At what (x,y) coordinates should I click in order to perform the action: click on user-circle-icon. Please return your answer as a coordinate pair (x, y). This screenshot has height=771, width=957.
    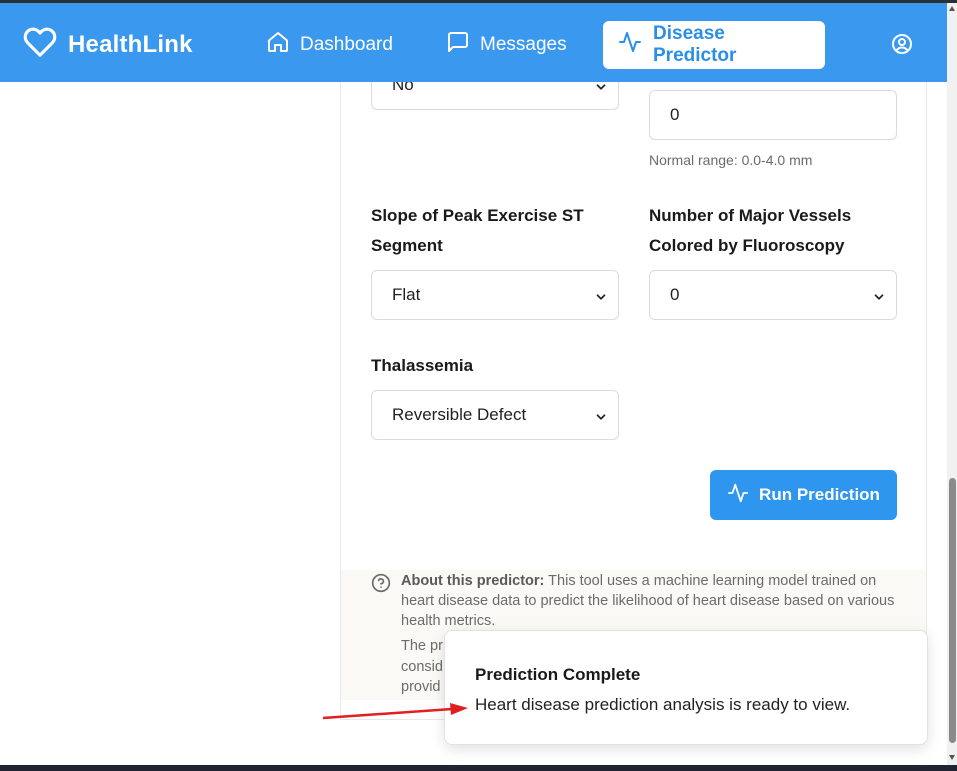
    Looking at the image, I should click on (902, 47).